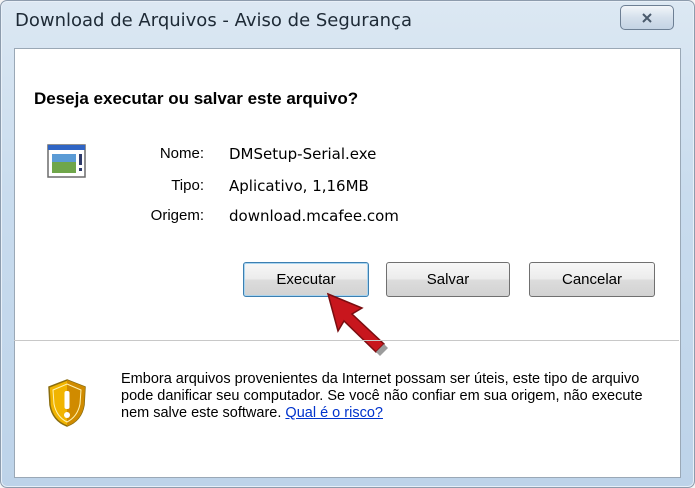  Describe the element at coordinates (196, 98) in the screenshot. I see `dialog-question: Deseja executar ou salvar este arquivo?` at that location.